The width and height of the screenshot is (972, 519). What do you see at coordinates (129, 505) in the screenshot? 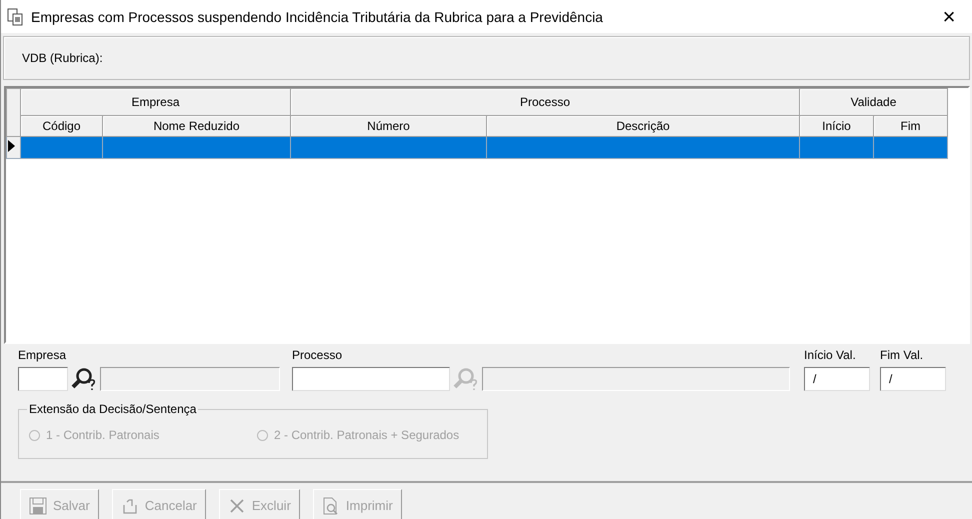
I see `undo-icon` at bounding box center [129, 505].